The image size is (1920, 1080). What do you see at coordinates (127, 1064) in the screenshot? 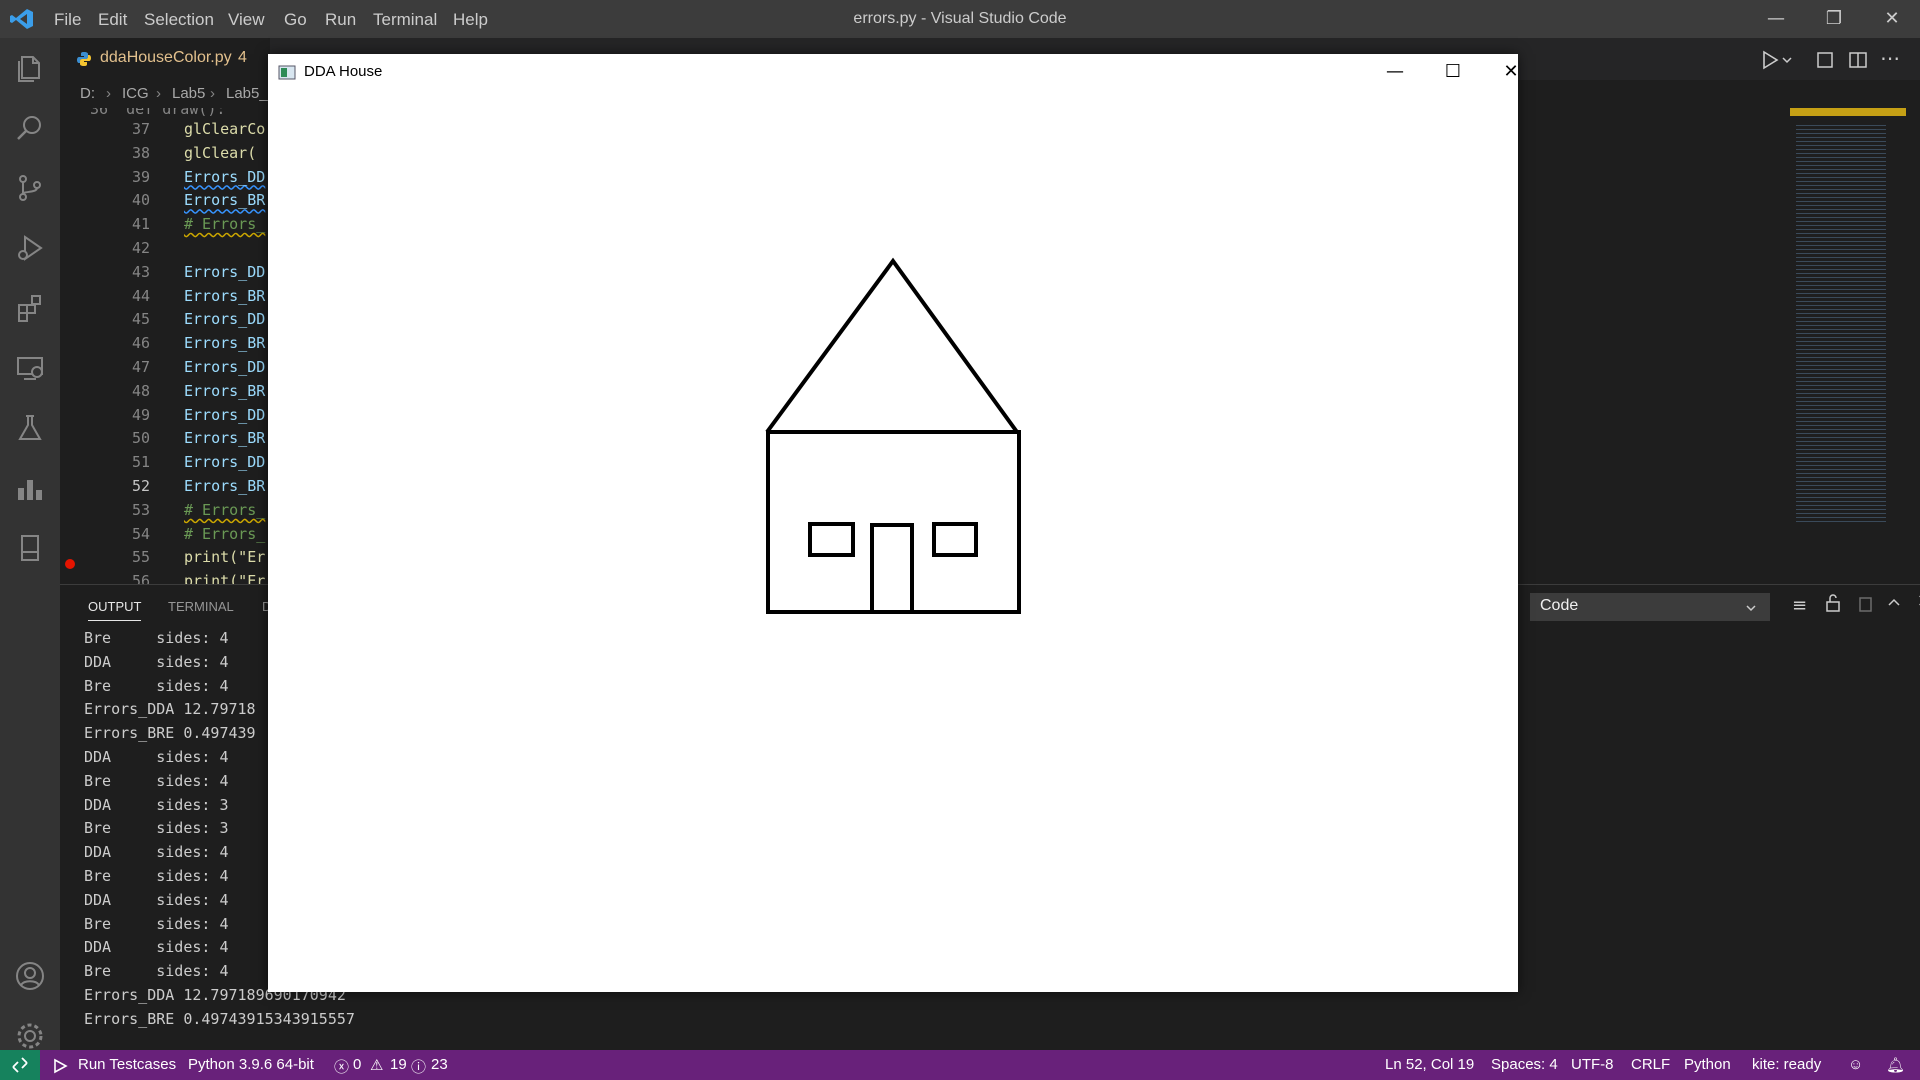
I see `run-testcases-button: Run Testcases` at bounding box center [127, 1064].